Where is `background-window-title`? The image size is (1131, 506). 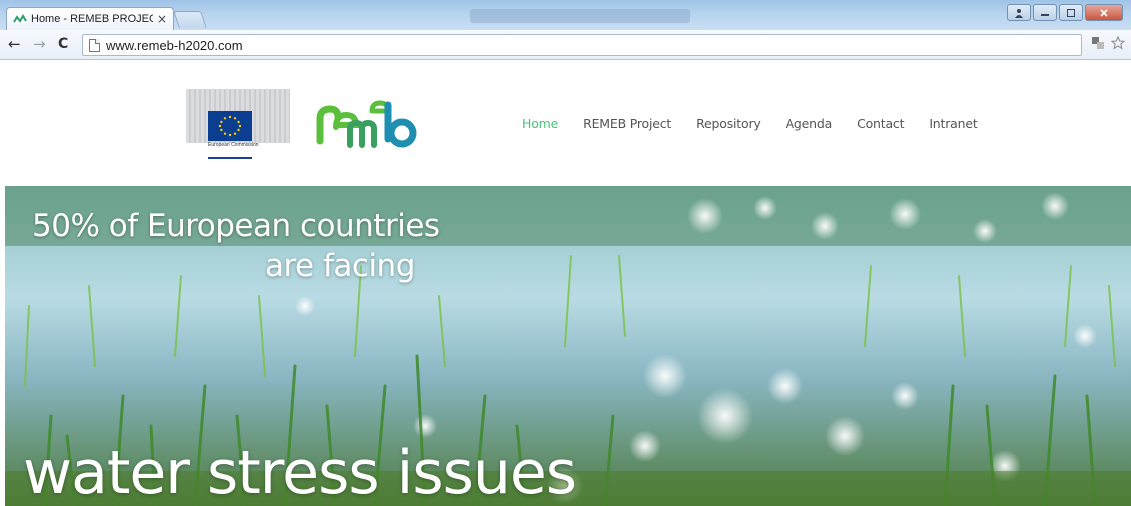
background-window-title is located at coordinates (580, 16).